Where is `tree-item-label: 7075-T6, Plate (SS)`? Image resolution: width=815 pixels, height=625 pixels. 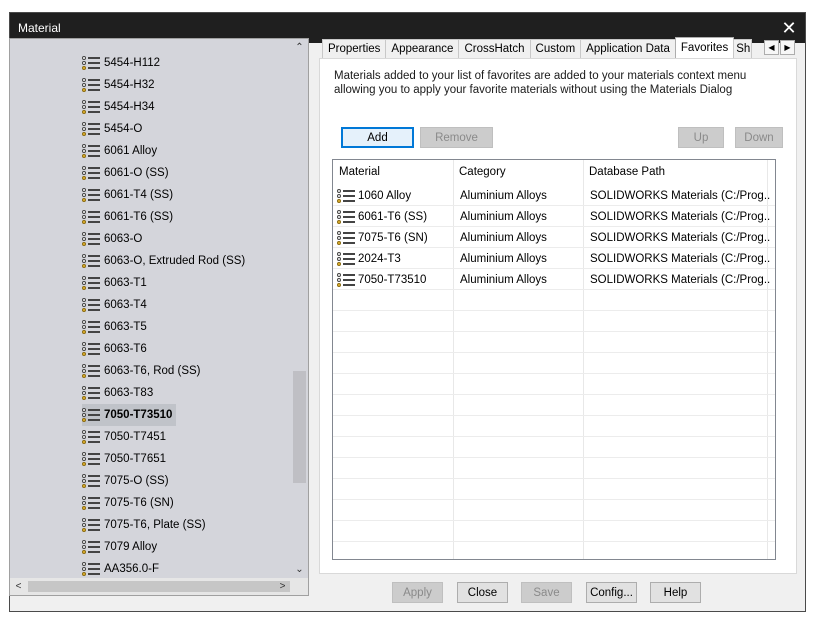
tree-item-label: 7075-T6, Plate (SS) is located at coordinates (155, 525).